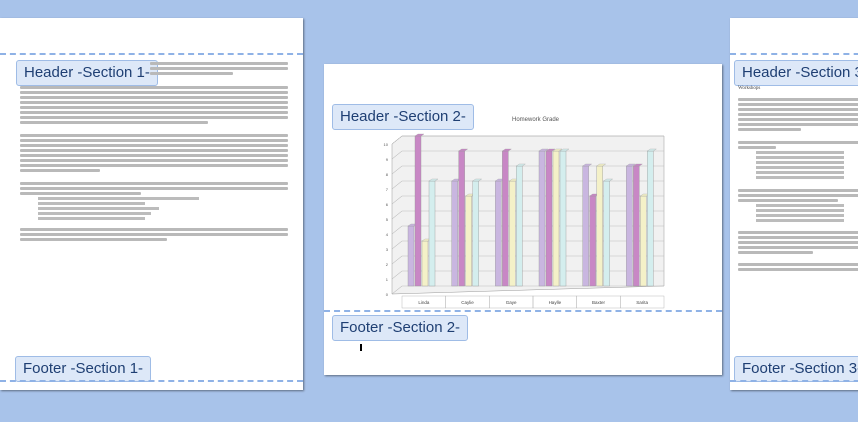 The image size is (858, 422). What do you see at coordinates (467, 302) in the screenshot?
I see `x-tick-label: Caylie` at bounding box center [467, 302].